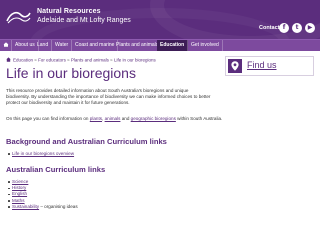  I want to click on english-link: English, so click(19, 193).